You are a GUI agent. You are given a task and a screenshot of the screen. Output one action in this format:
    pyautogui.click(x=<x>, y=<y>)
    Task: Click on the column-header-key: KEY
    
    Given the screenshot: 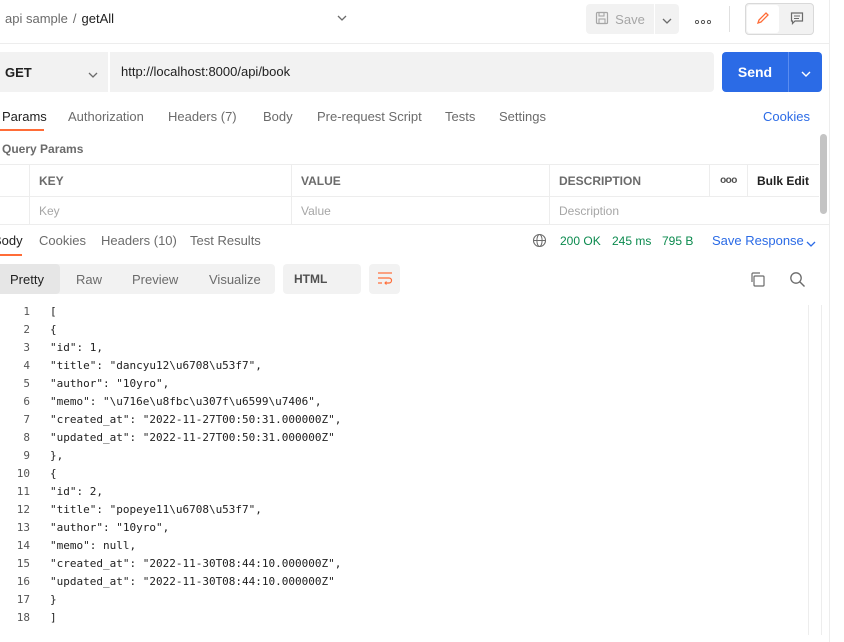 What is the action you would take?
    pyautogui.click(x=160, y=180)
    